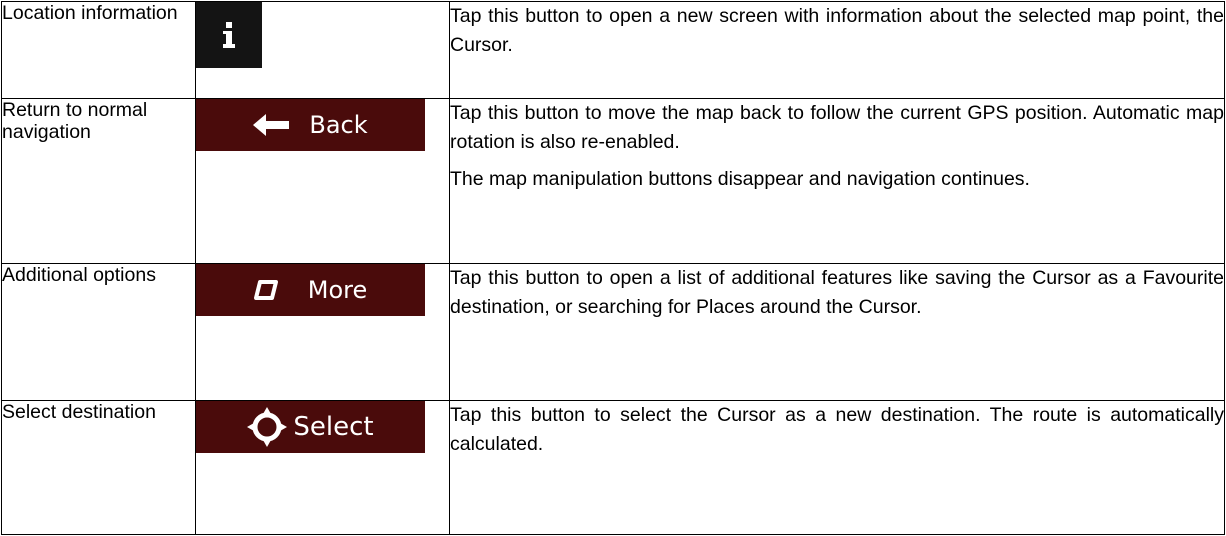 This screenshot has height=536, width=1226. I want to click on function-label: Additional options, so click(98, 332).